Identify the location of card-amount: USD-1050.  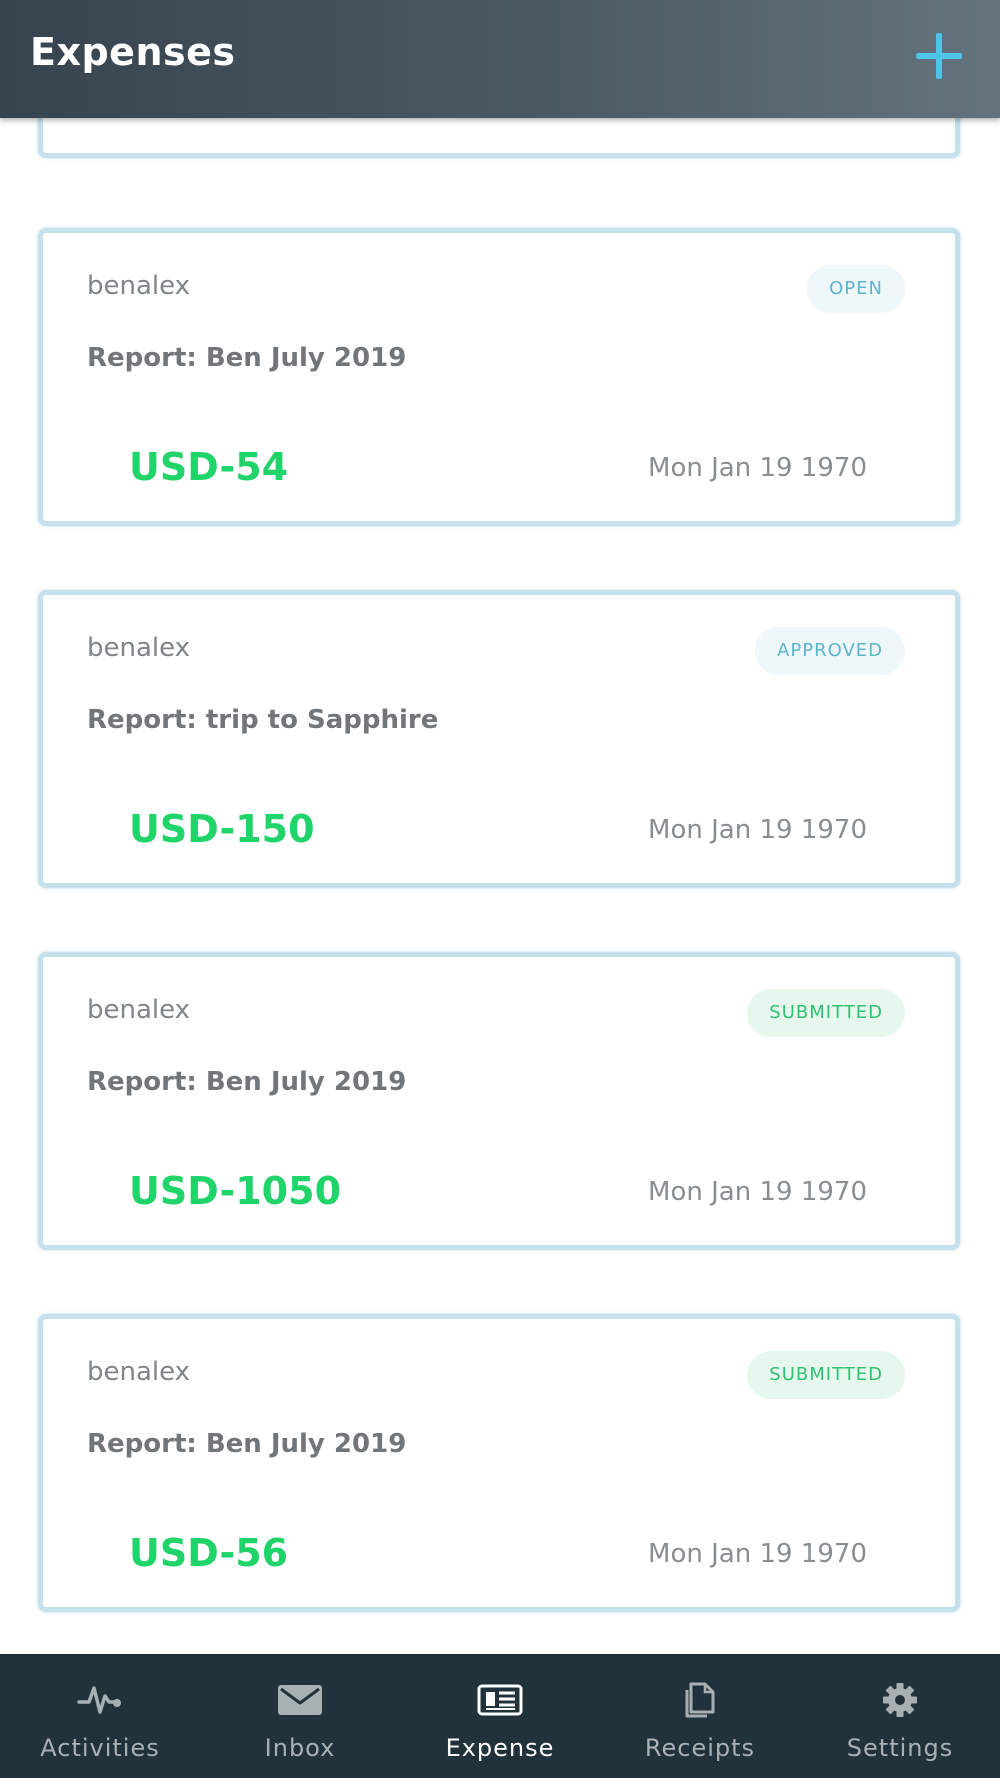
(235, 1191).